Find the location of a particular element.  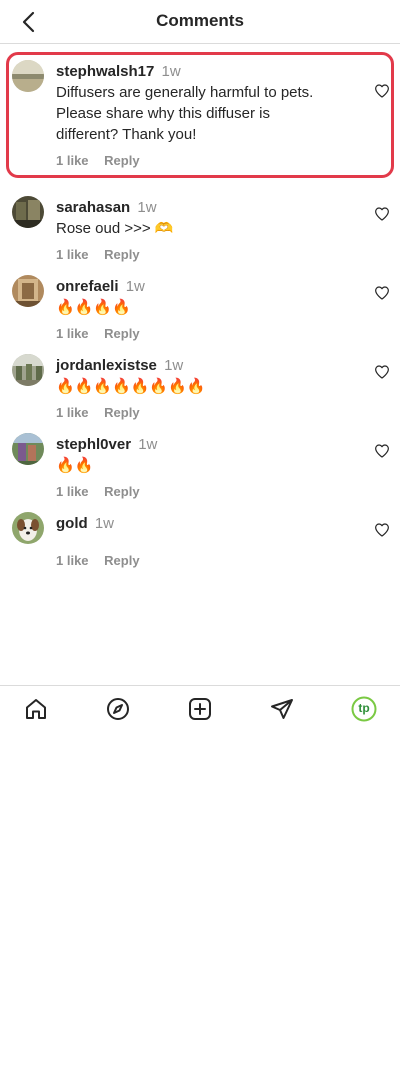

plus-square-icon is located at coordinates (200, 709).